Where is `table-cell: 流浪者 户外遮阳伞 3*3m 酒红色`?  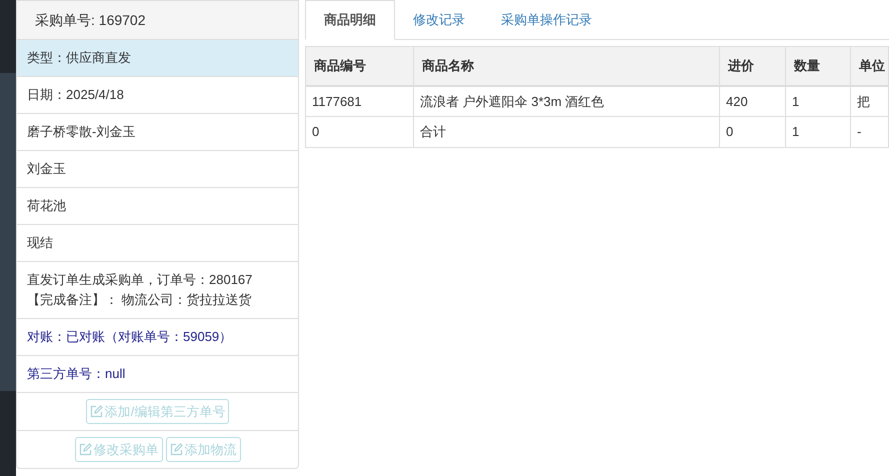 table-cell: 流浪者 户外遮阳伞 3*3m 酒红色 is located at coordinates (567, 101).